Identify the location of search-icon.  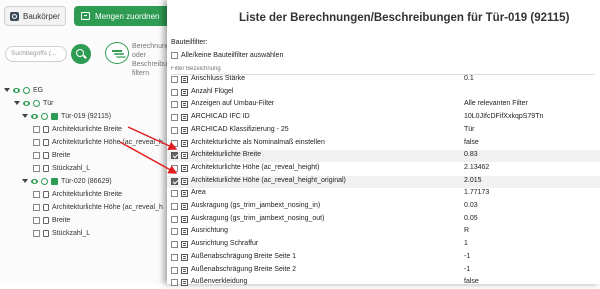
(81, 54).